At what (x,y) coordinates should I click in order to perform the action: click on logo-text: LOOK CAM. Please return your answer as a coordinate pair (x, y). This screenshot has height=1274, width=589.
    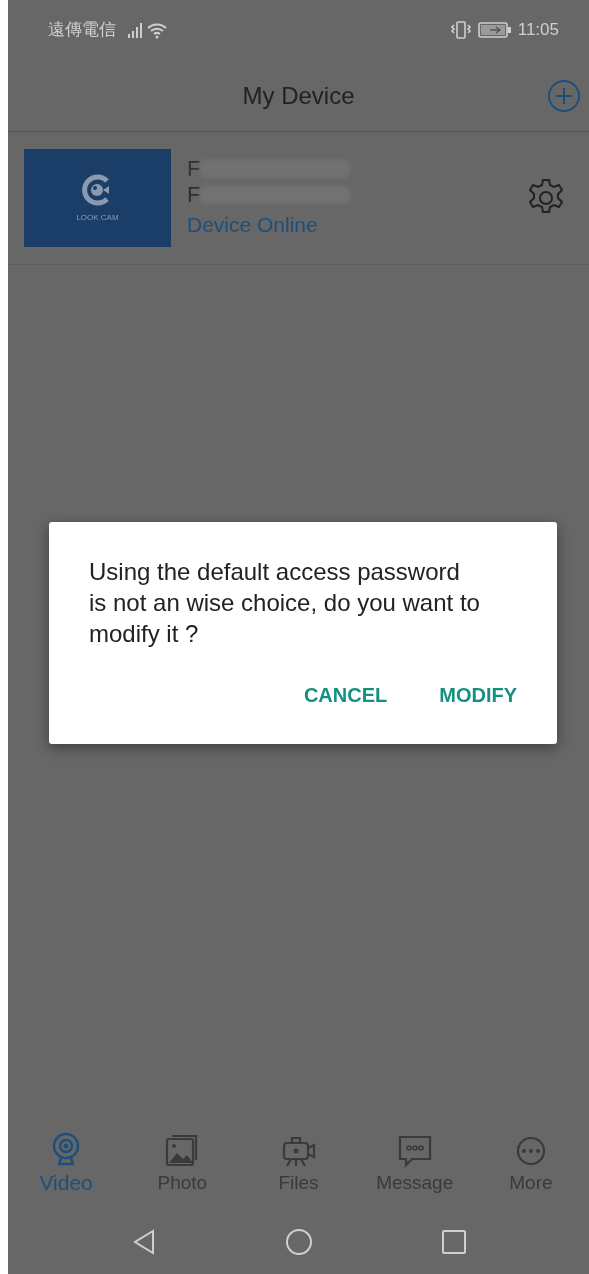
    Looking at the image, I should click on (97, 218).